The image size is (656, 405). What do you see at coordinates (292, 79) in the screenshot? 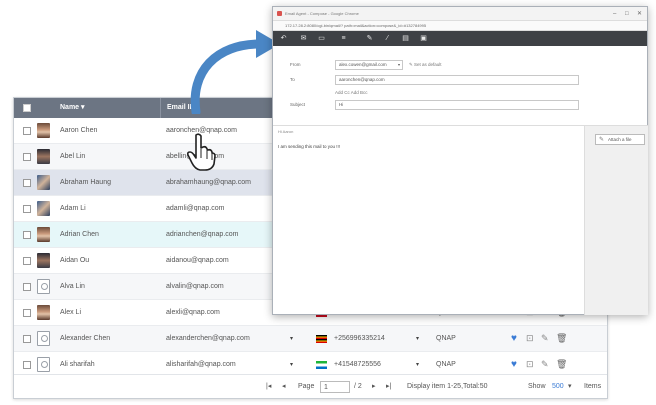
I see `to-label: To` at bounding box center [292, 79].